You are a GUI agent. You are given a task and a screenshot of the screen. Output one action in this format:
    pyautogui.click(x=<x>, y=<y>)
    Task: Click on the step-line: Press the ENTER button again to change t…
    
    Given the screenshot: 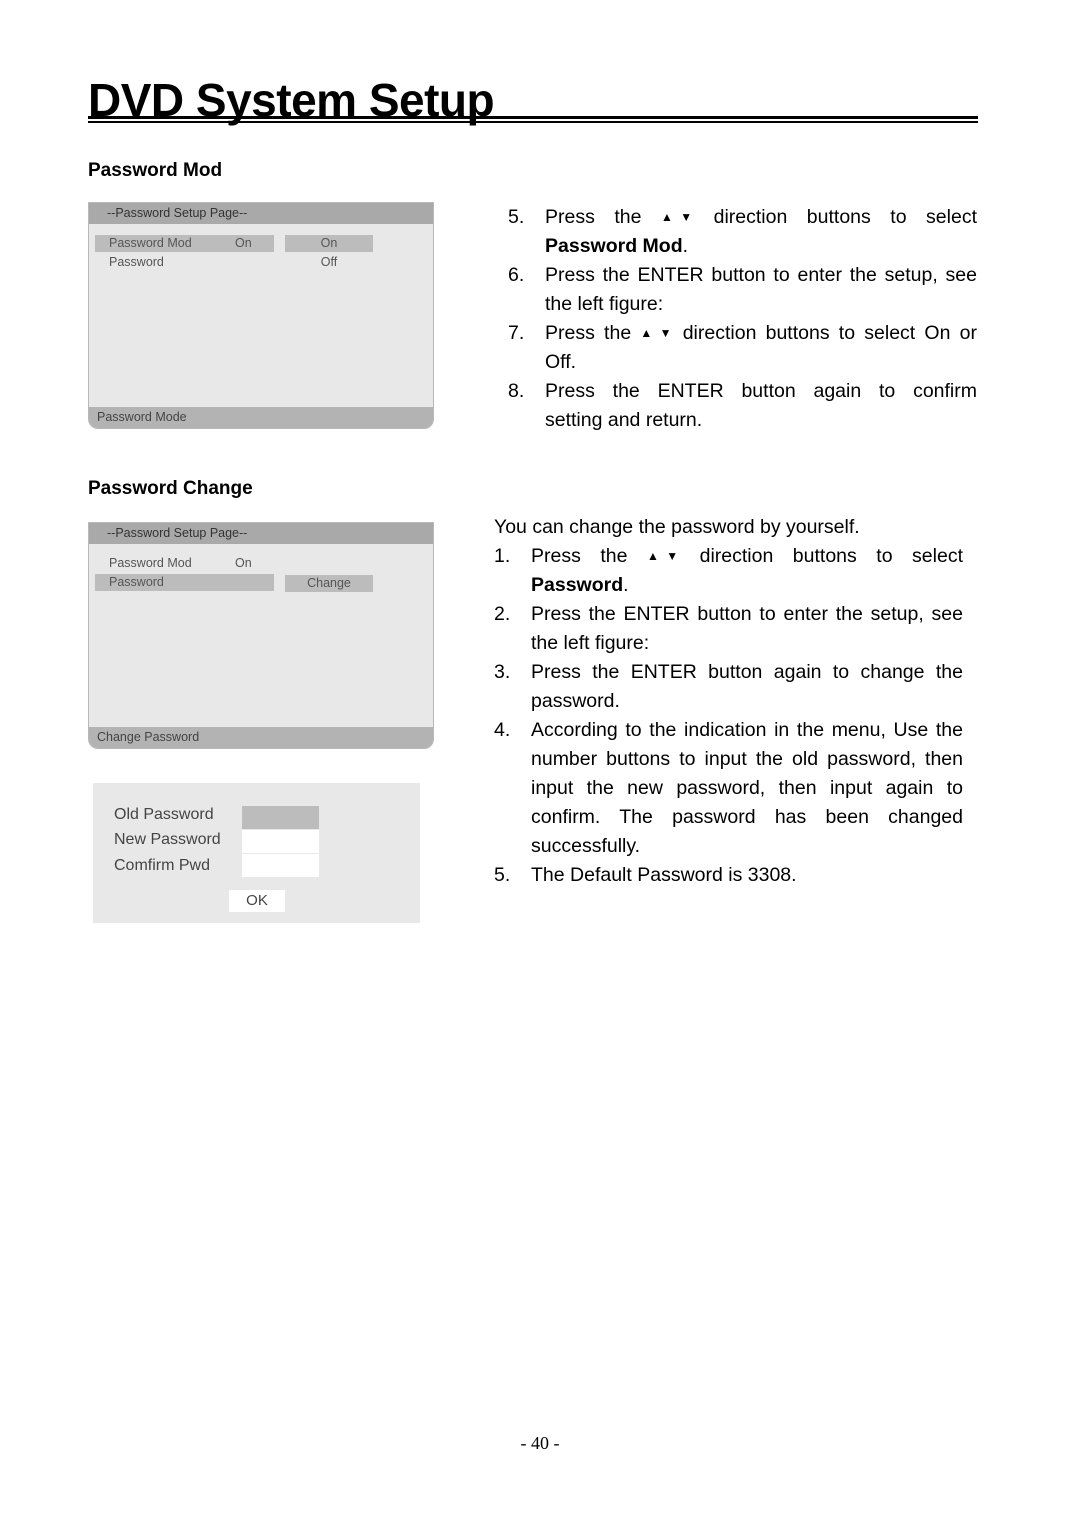 What is the action you would take?
    pyautogui.click(x=747, y=672)
    